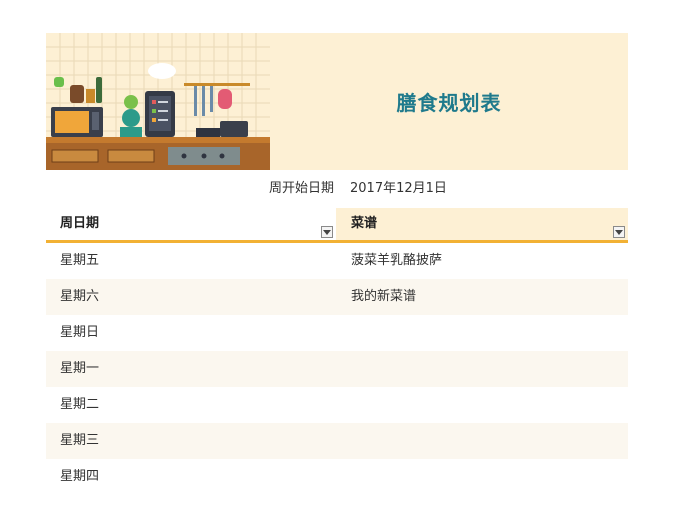 The image size is (675, 520). Describe the element at coordinates (337, 441) in the screenshot. I see `table-row: 星期三` at that location.